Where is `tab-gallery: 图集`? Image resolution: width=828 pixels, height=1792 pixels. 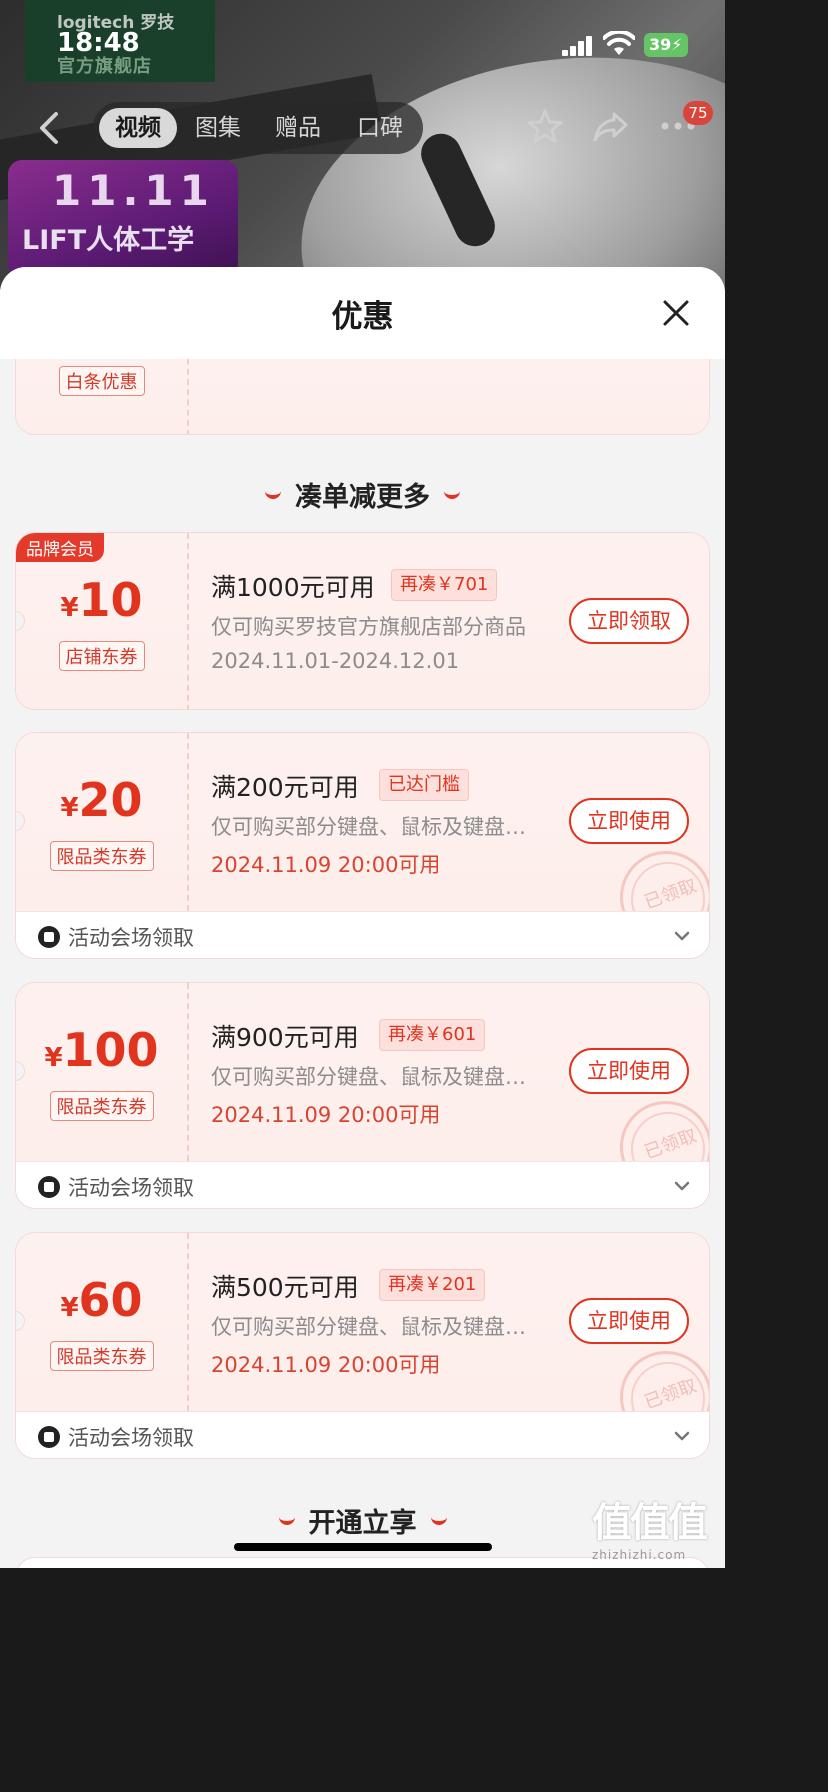
tab-gallery: 图集 is located at coordinates (218, 128).